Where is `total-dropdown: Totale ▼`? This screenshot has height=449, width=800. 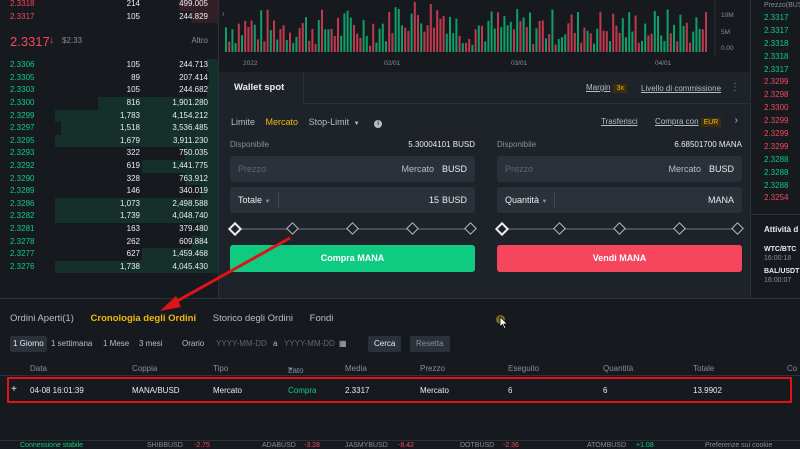 total-dropdown: Totale ▼ is located at coordinates (254, 200).